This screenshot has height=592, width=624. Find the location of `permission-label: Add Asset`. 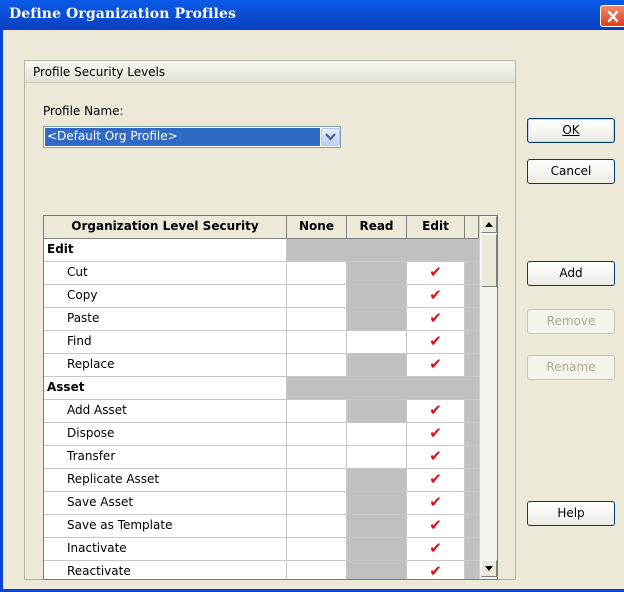

permission-label: Add Asset is located at coordinates (165, 411).